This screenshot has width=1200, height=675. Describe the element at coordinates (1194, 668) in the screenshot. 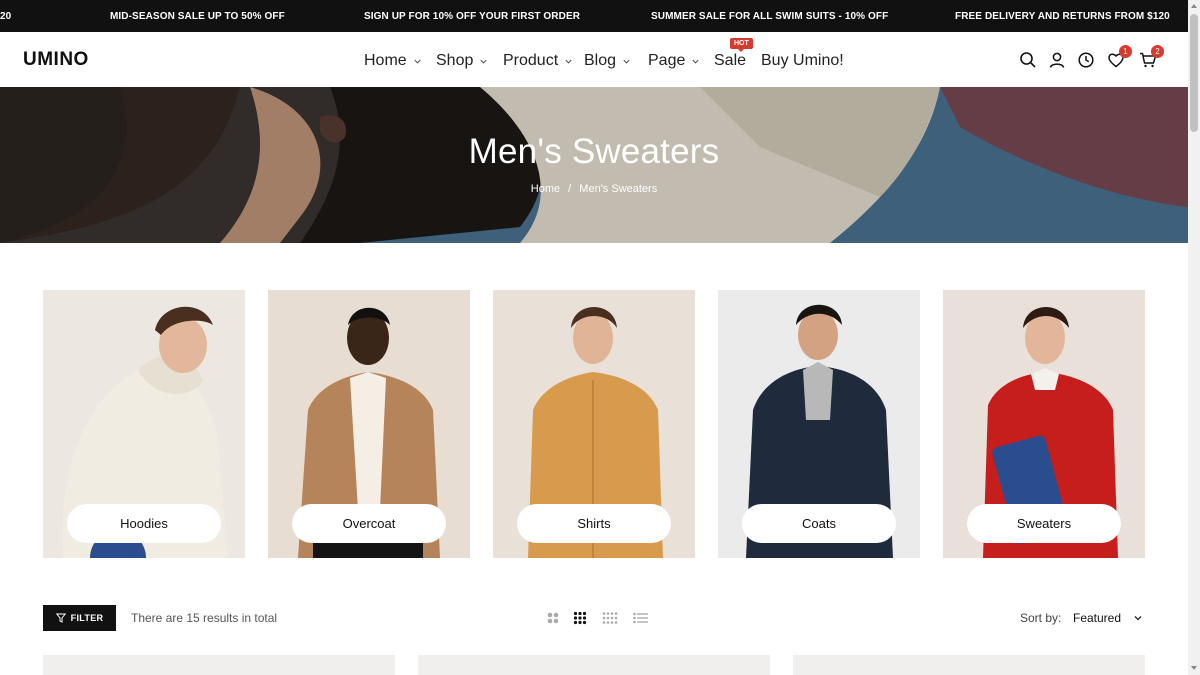

I see `scroll-down-arrow-icon` at that location.